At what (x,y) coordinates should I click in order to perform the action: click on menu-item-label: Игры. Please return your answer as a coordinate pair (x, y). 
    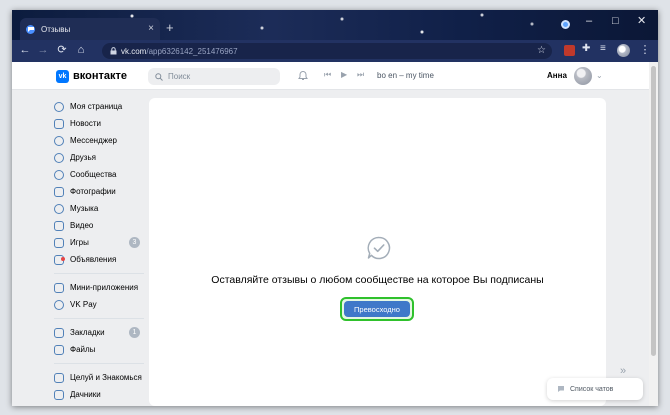
    Looking at the image, I should click on (79, 242).